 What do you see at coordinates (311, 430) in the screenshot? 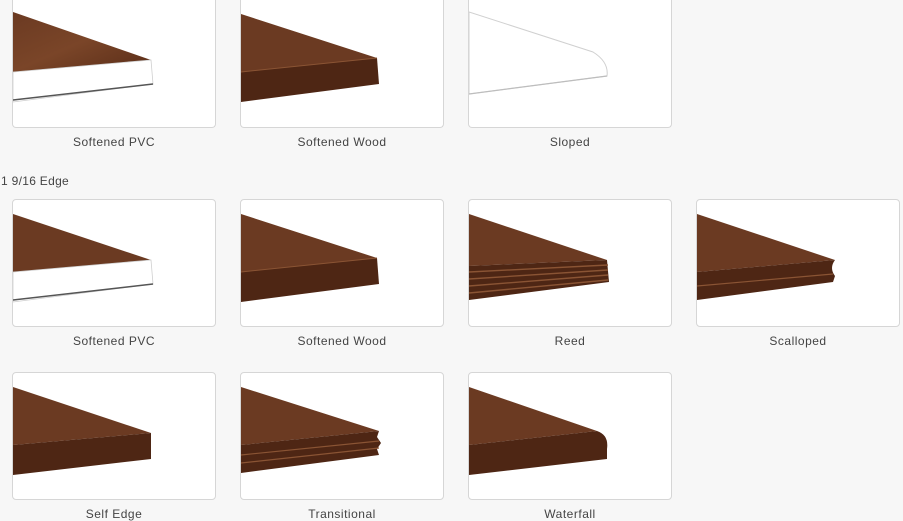
I see `transitional-edge-image` at bounding box center [311, 430].